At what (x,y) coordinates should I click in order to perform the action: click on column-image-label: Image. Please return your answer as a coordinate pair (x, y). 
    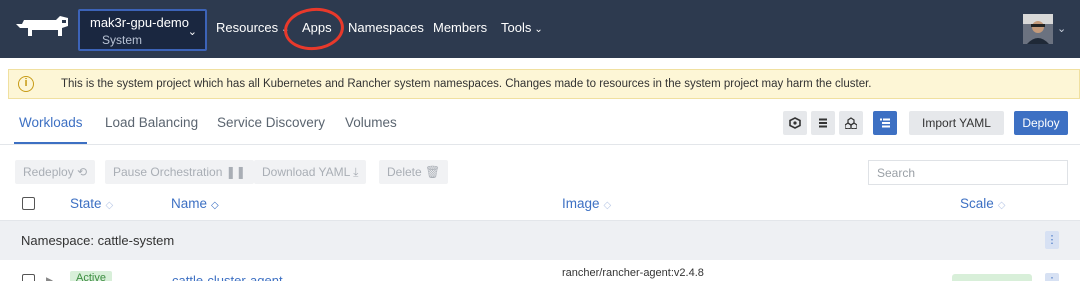
    Looking at the image, I should click on (581, 203).